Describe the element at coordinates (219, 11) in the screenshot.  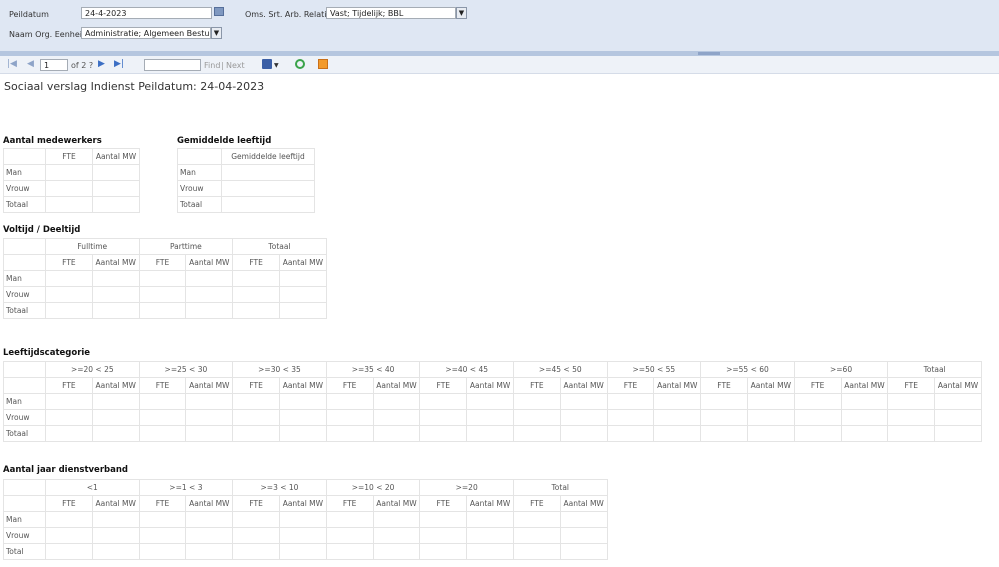
I see `calendar-icon` at that location.